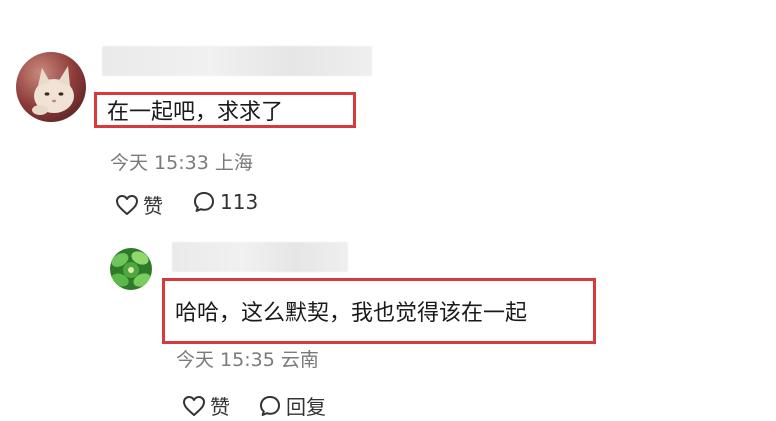  Describe the element at coordinates (233, 163) in the screenshot. I see `comment-location: 上海` at that location.